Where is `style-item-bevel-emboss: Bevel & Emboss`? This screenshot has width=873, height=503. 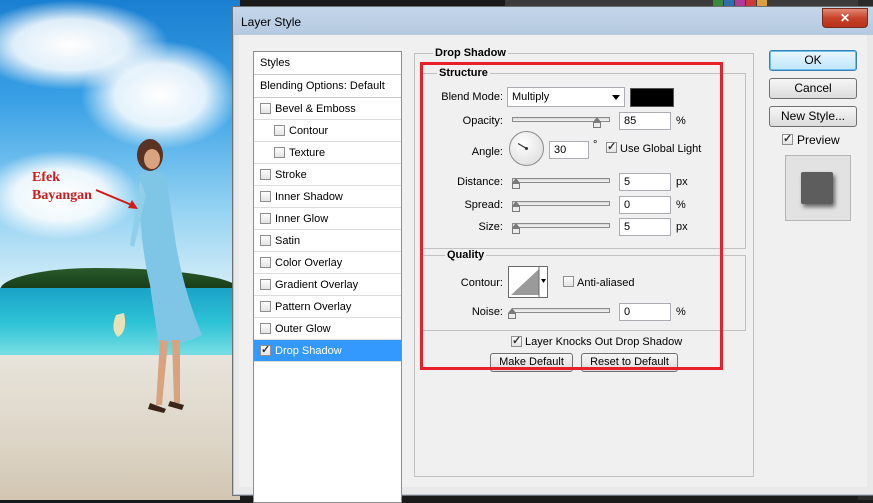
style-item-bevel-emboss: Bevel & Emboss is located at coordinates (327, 109).